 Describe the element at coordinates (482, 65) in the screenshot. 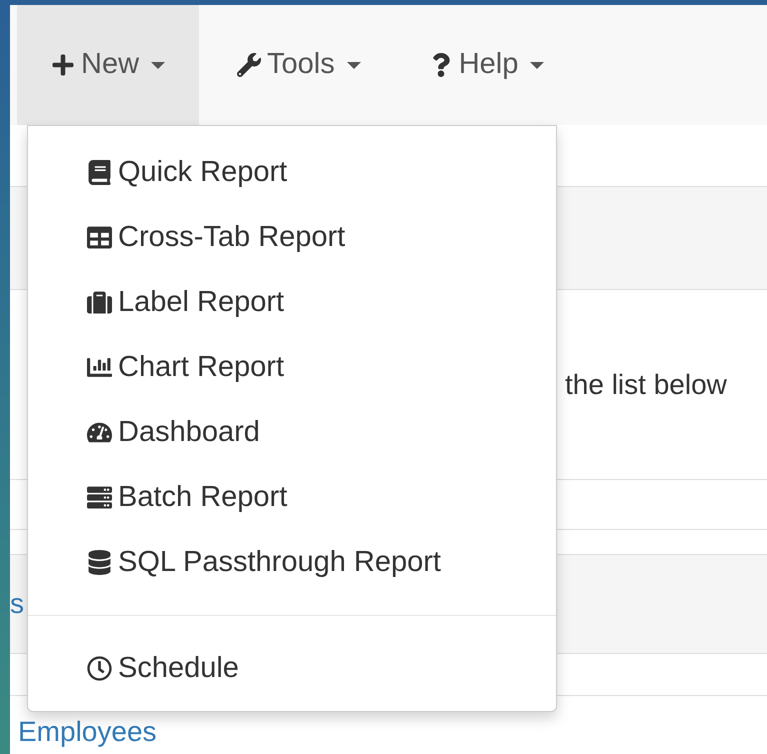

I see `nav-tab: Help` at that location.